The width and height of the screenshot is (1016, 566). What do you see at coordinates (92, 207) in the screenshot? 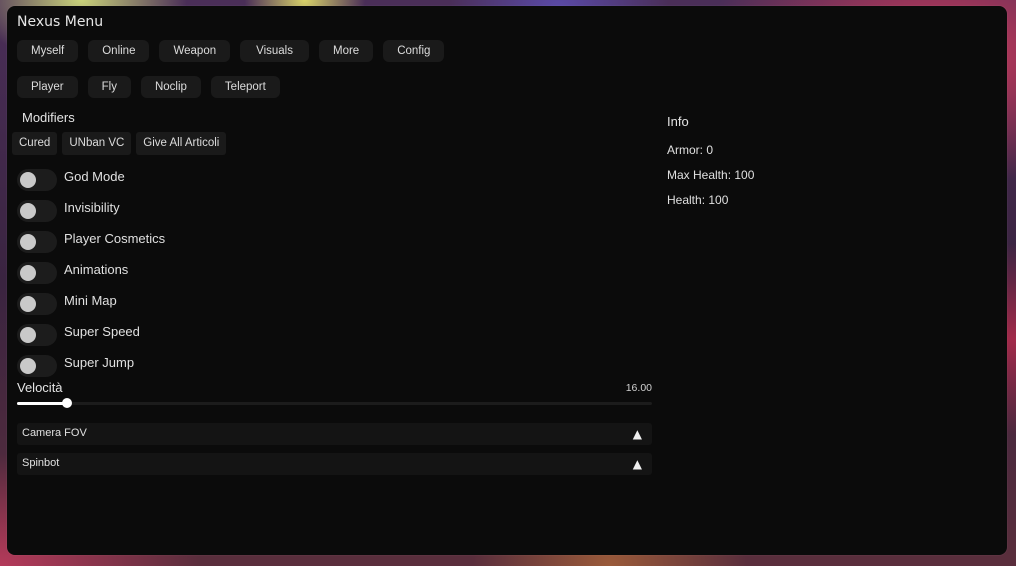
I see `toggle-label: Invisibility` at bounding box center [92, 207].